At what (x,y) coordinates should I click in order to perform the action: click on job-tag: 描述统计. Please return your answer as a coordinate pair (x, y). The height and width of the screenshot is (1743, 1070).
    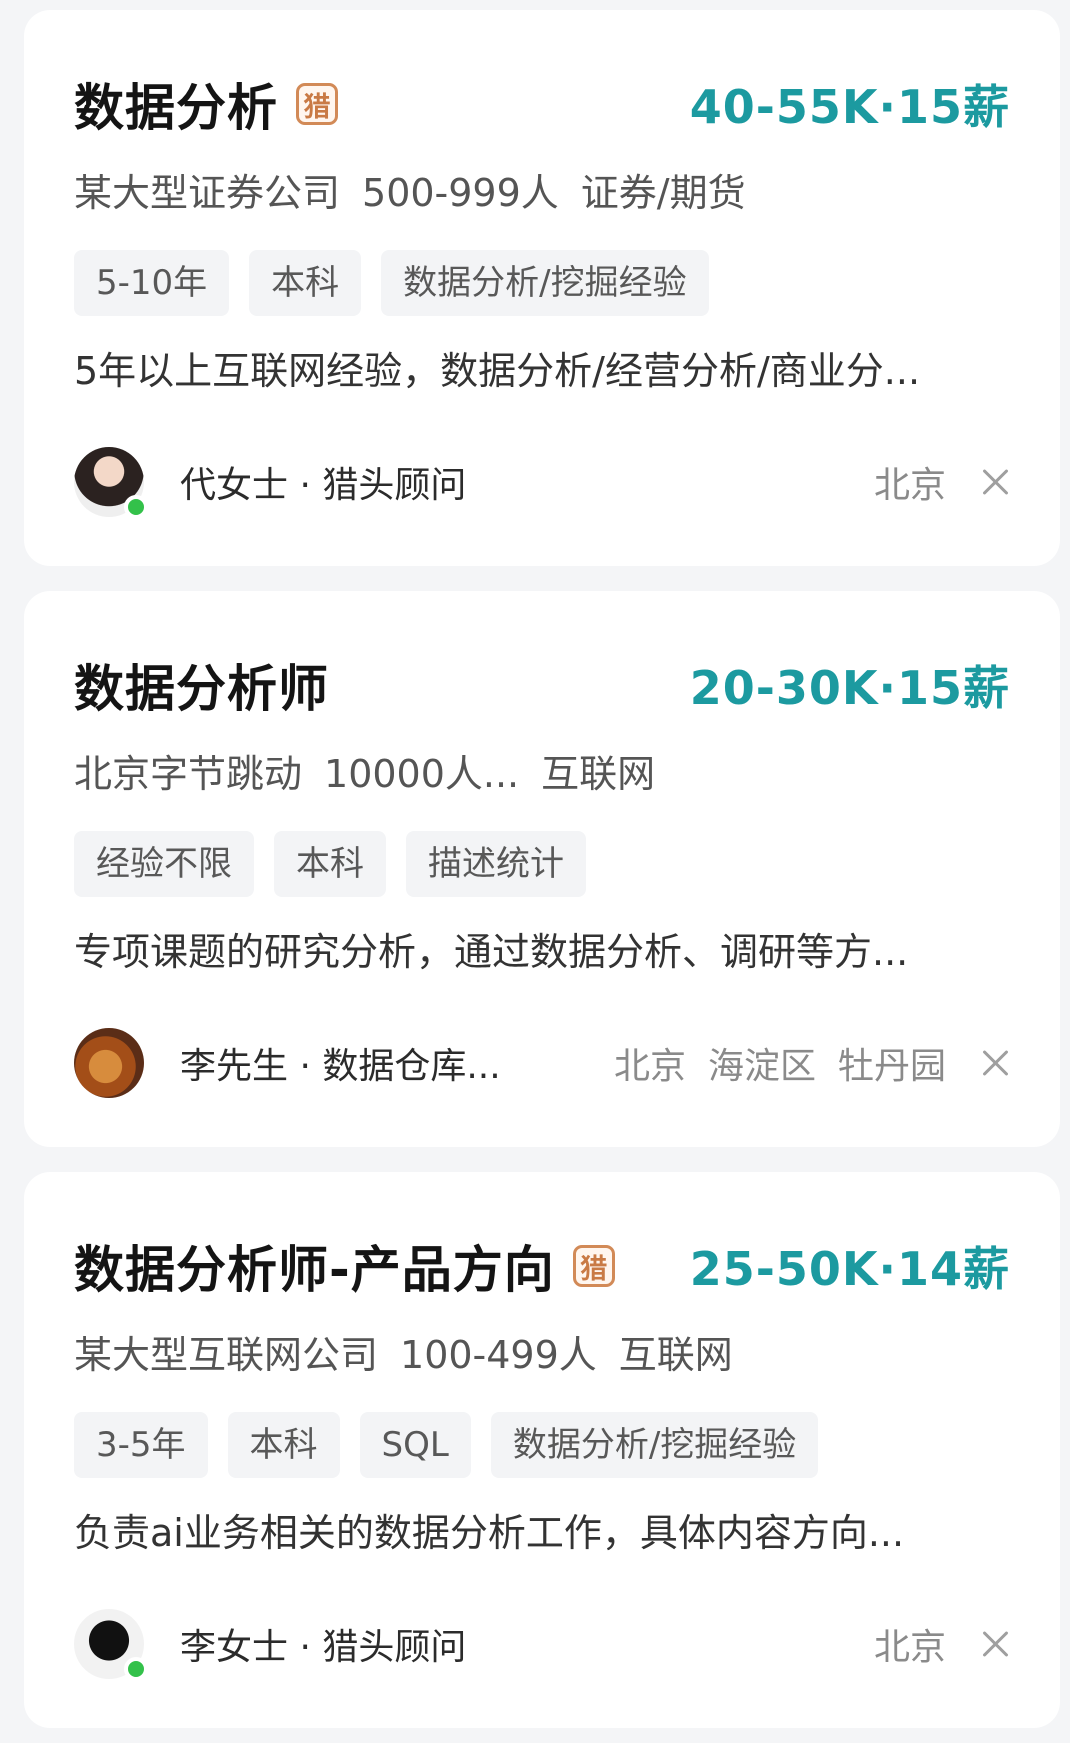
    Looking at the image, I should click on (496, 864).